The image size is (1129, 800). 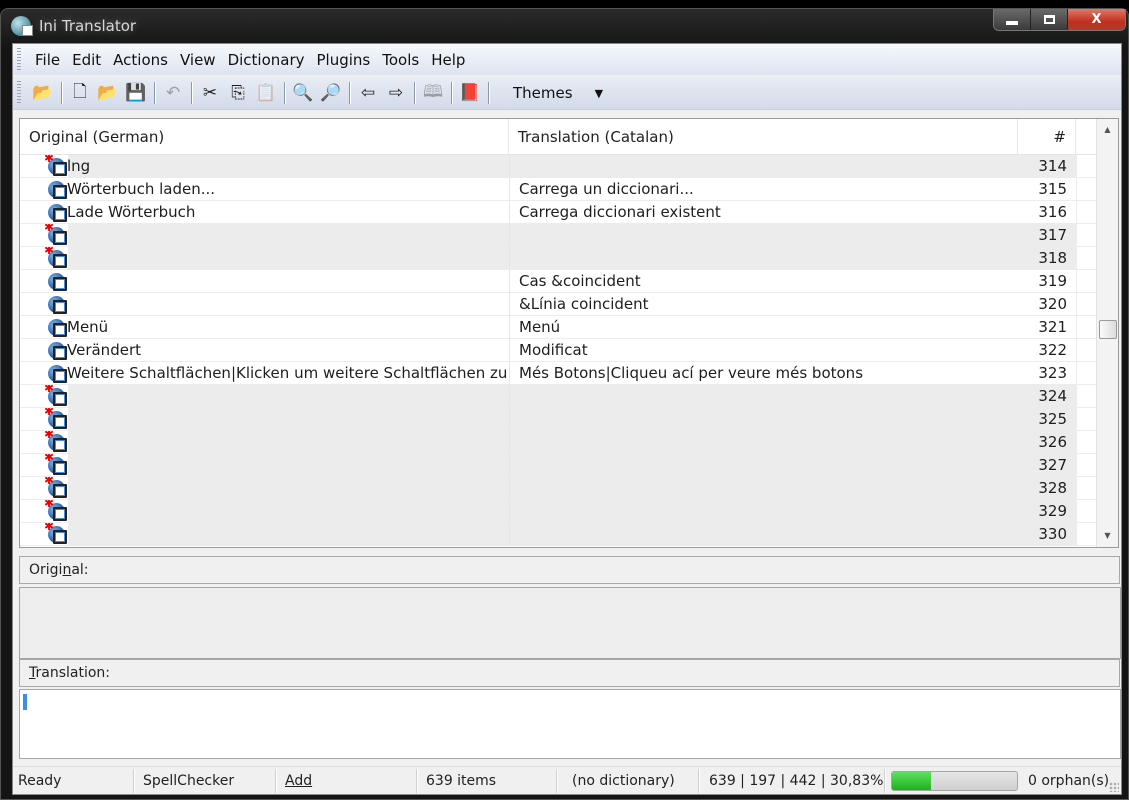 I want to click on table-row: Verändert Modificat 322, so click(x=559, y=350).